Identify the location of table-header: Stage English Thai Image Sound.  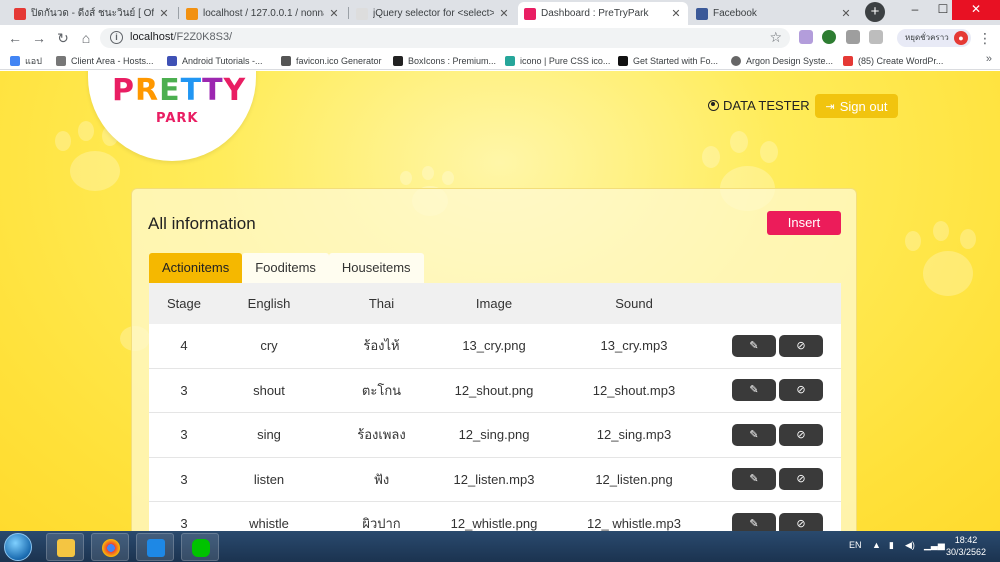
(495, 303).